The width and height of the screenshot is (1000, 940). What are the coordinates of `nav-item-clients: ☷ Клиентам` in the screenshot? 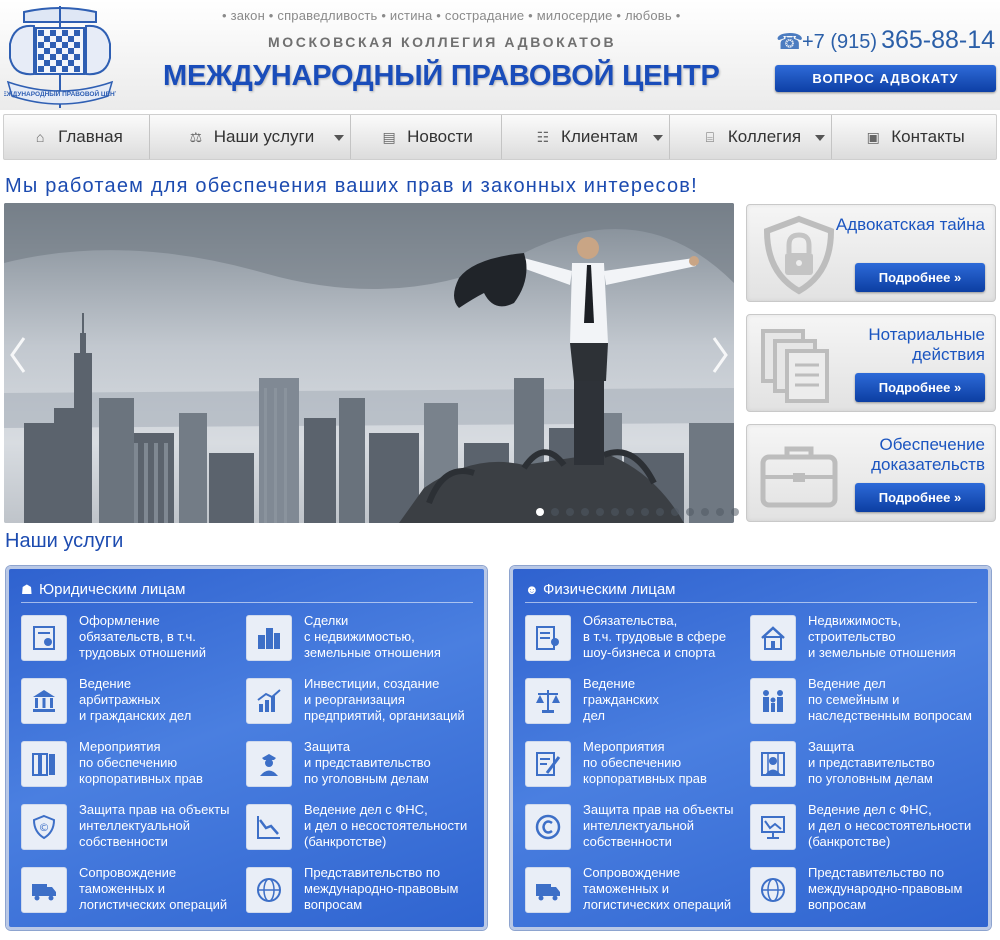 It's located at (586, 137).